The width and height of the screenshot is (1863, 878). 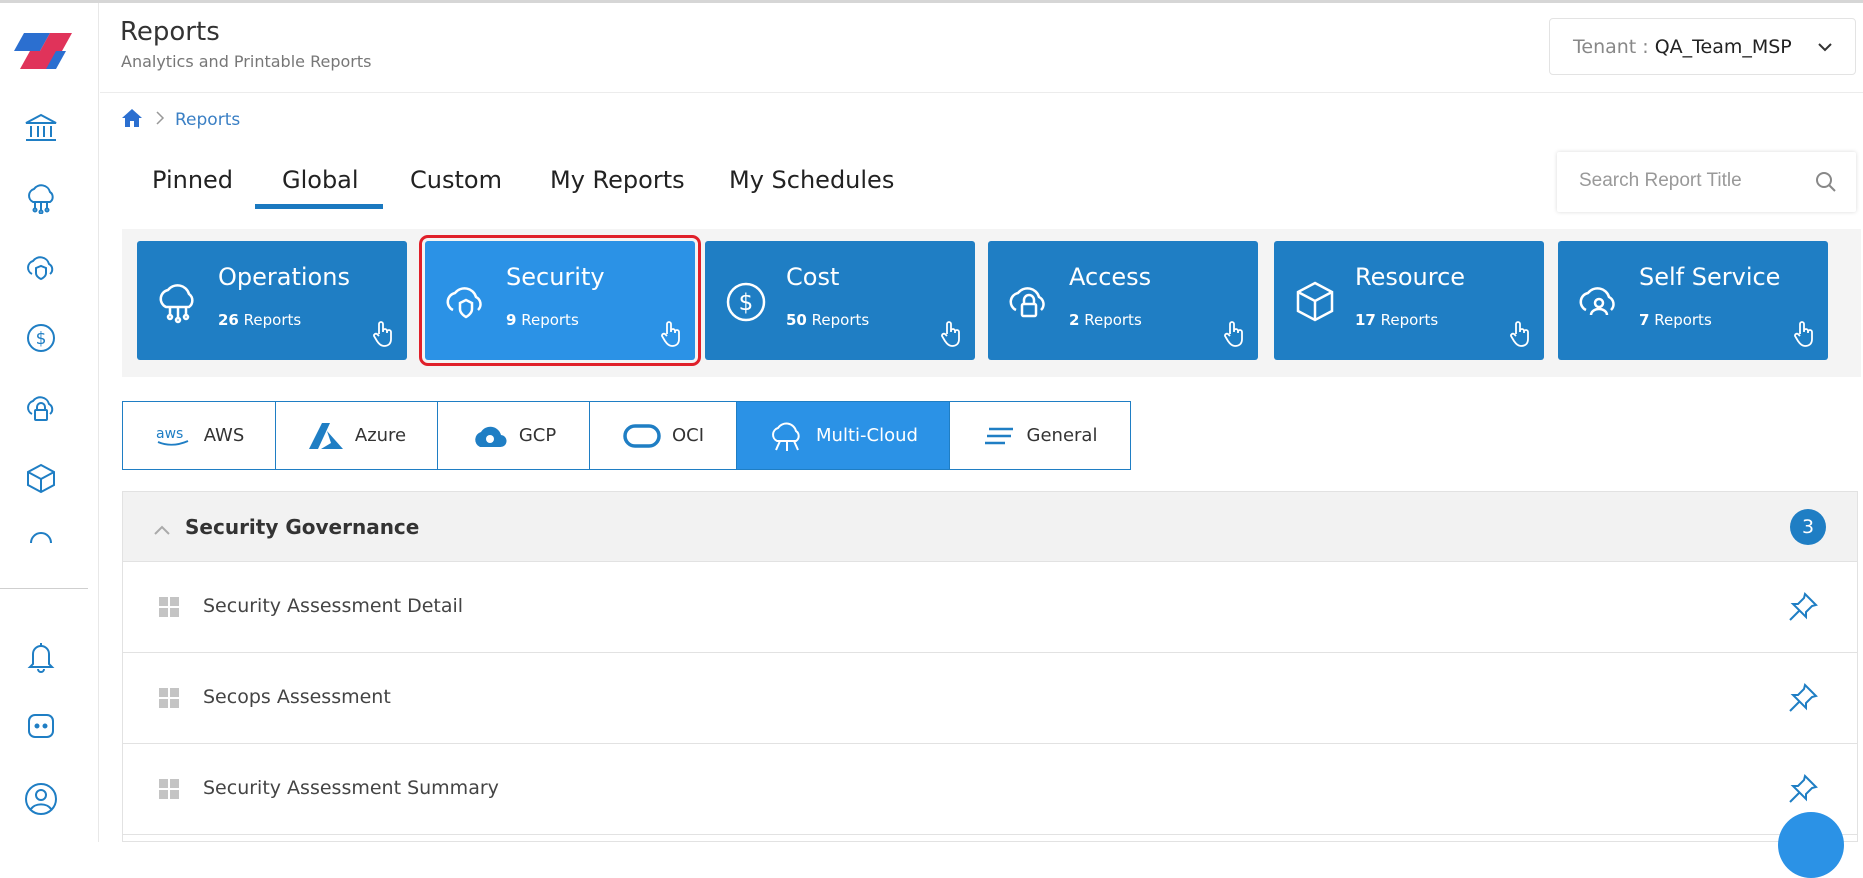 I want to click on tab-pinned: Pinned, so click(x=192, y=180).